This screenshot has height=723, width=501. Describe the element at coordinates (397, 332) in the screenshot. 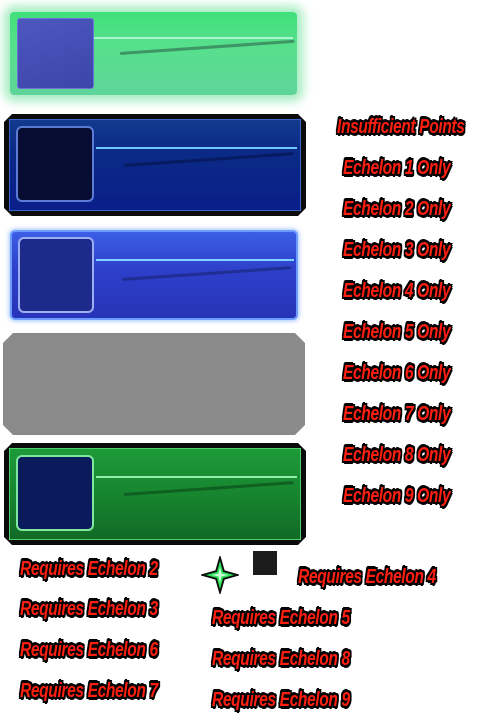

I see `echelon-5-only-label: Echelon 5 Only` at that location.